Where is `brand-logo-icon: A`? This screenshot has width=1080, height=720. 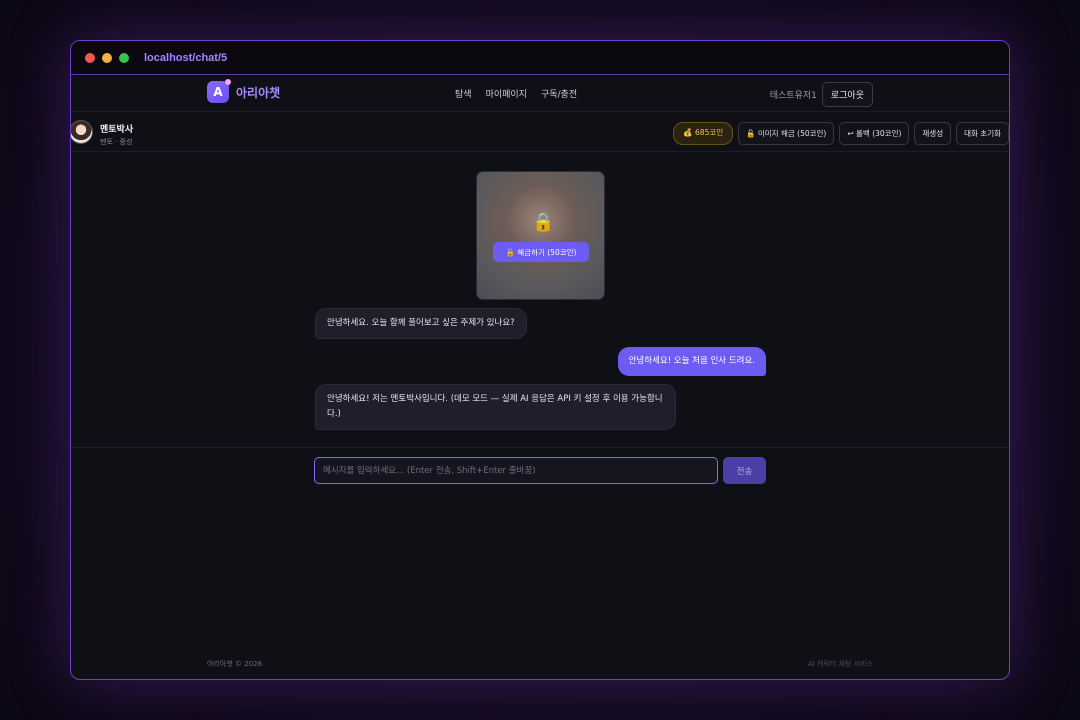
brand-logo-icon: A is located at coordinates (219, 91).